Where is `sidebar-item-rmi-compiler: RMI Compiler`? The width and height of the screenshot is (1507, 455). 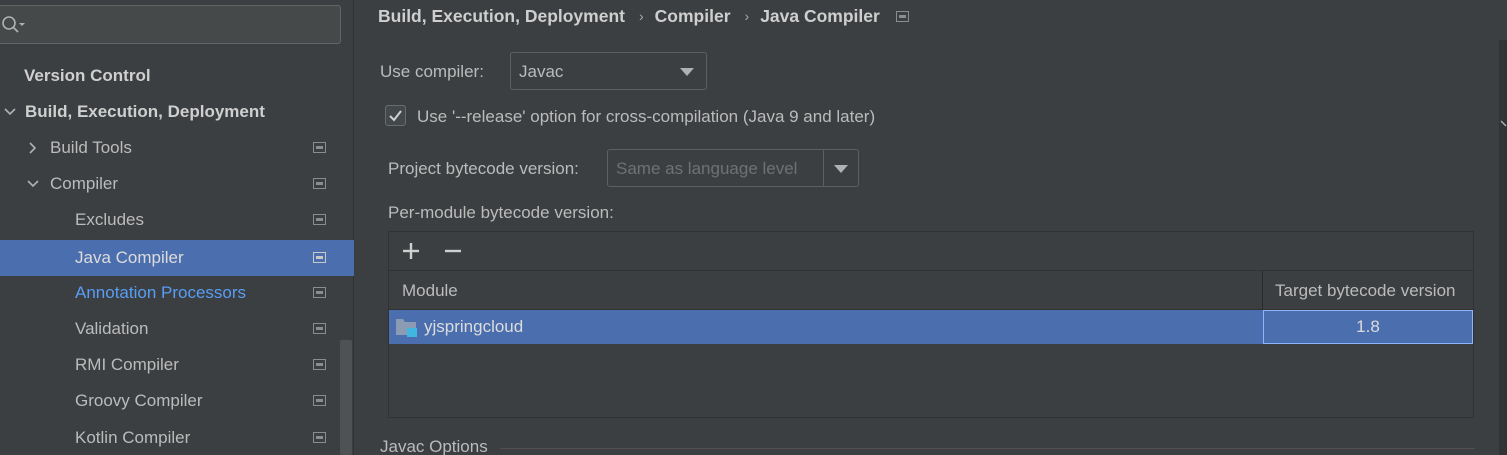 sidebar-item-rmi-compiler: RMI Compiler is located at coordinates (177, 365).